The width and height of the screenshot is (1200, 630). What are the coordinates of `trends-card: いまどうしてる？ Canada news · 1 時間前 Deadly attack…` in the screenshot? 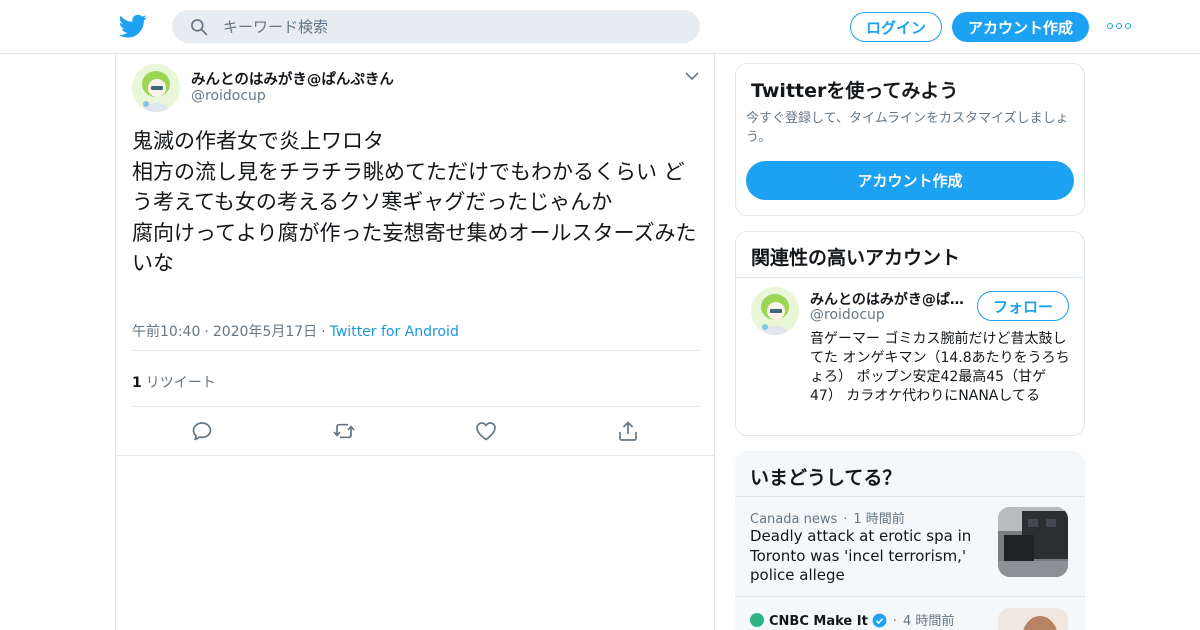 It's located at (910, 540).